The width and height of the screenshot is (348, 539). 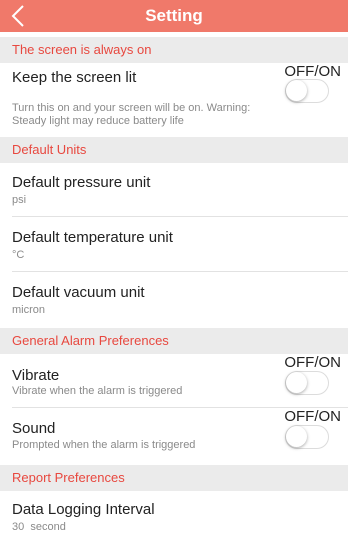 I want to click on vibrate-description: Vibrate when the alarm is triggered, so click(x=97, y=391).